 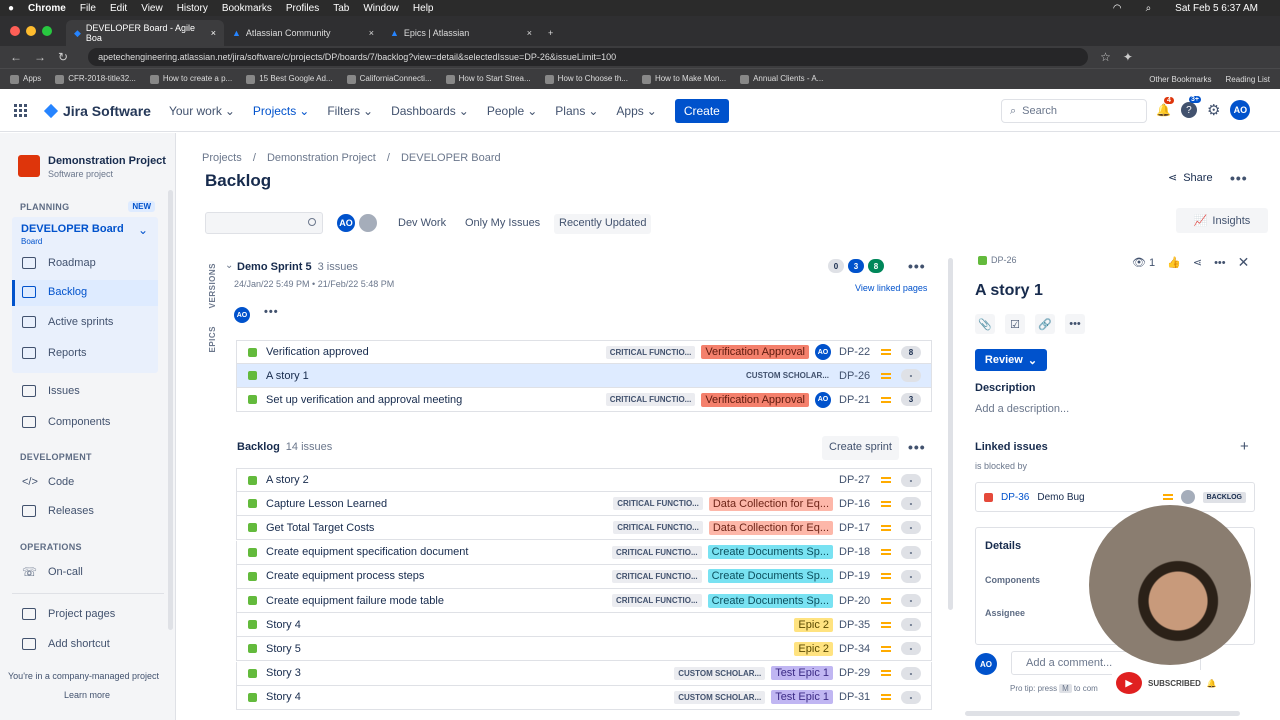 I want to click on share-button: ⋖ Share, so click(x=1190, y=178).